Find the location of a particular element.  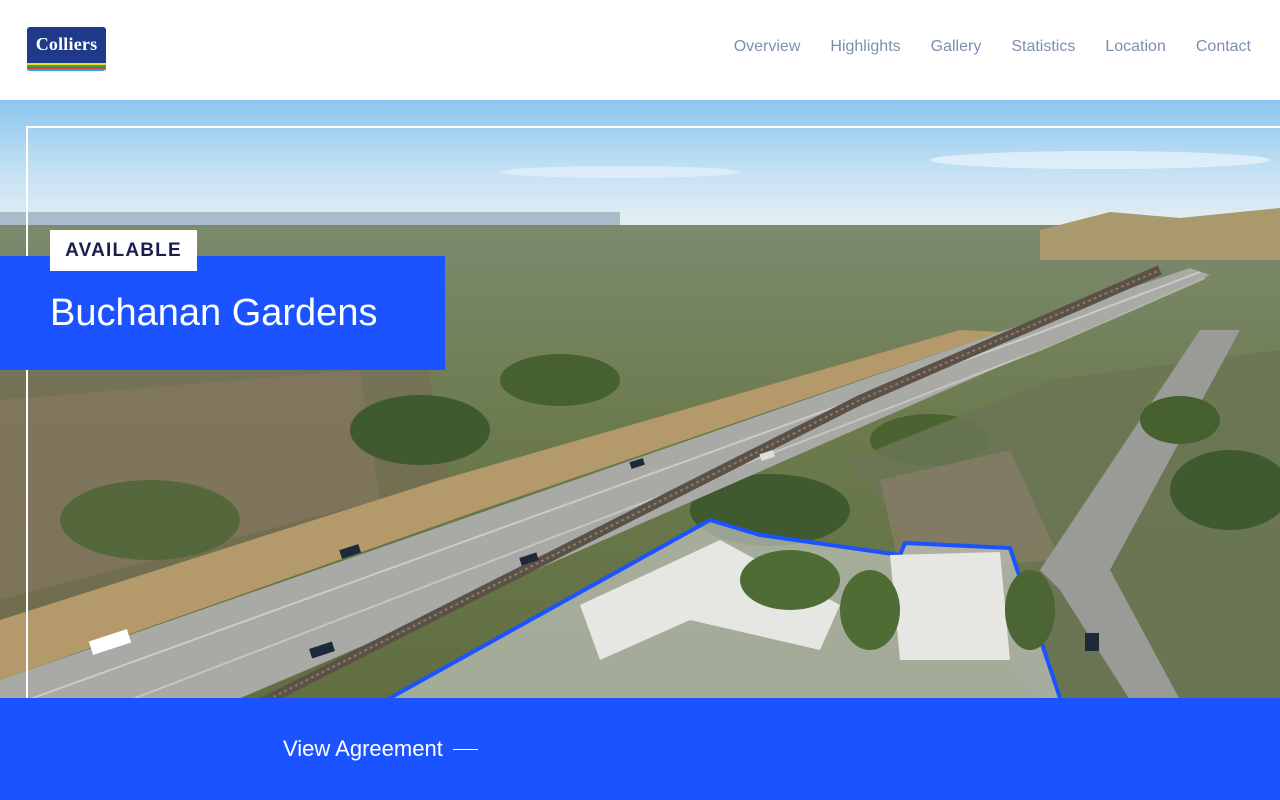

property-title-box: Buchanan Gardens is located at coordinates (222, 313).